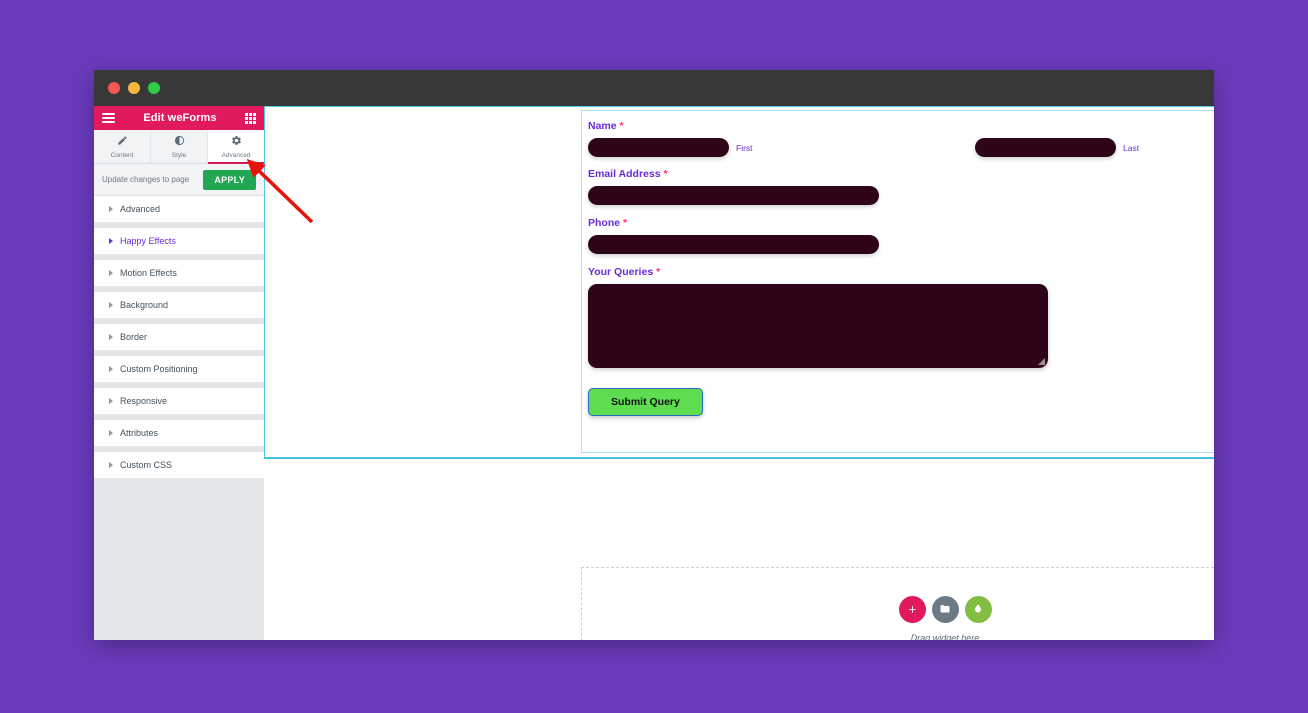 The width and height of the screenshot is (1308, 713). Describe the element at coordinates (122, 142) in the screenshot. I see `pencil-icon` at that location.